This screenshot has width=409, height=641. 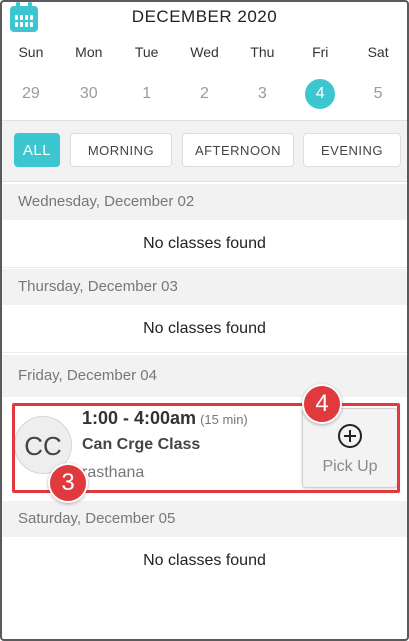 I want to click on weekday-label: Sun, so click(x=31, y=52).